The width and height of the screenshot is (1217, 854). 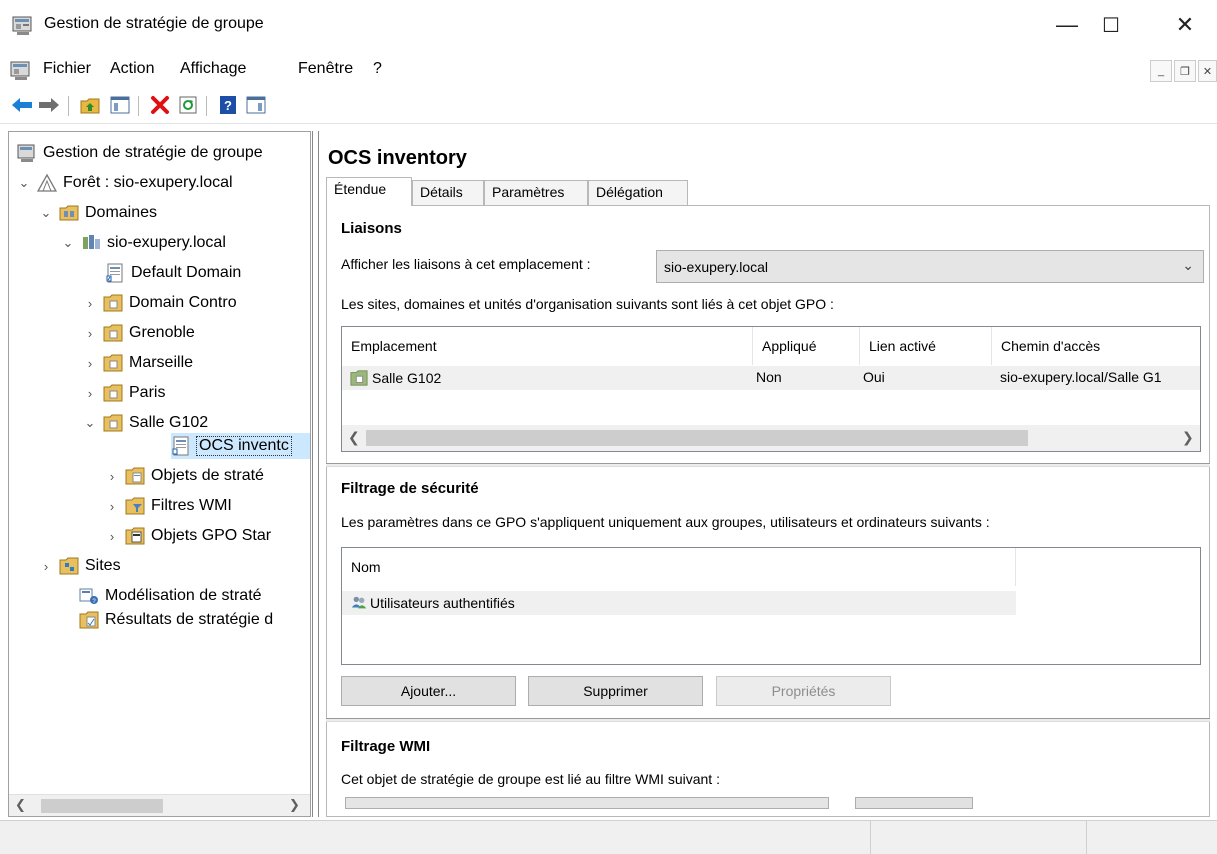 What do you see at coordinates (256, 105) in the screenshot?
I see `properties-pane-icon` at bounding box center [256, 105].